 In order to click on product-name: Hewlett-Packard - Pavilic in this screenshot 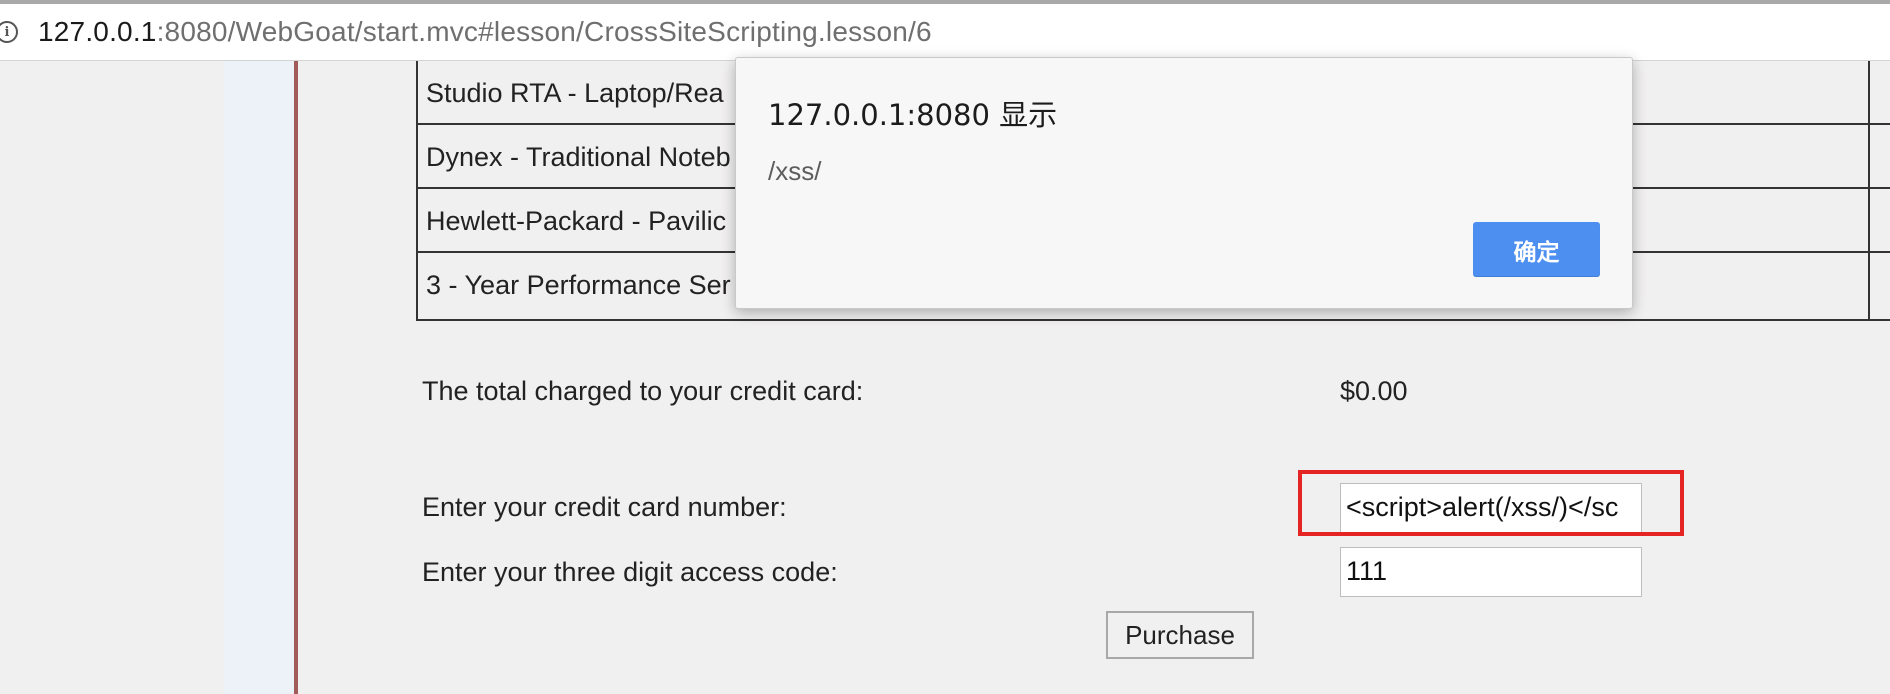, I will do `click(576, 221)`.